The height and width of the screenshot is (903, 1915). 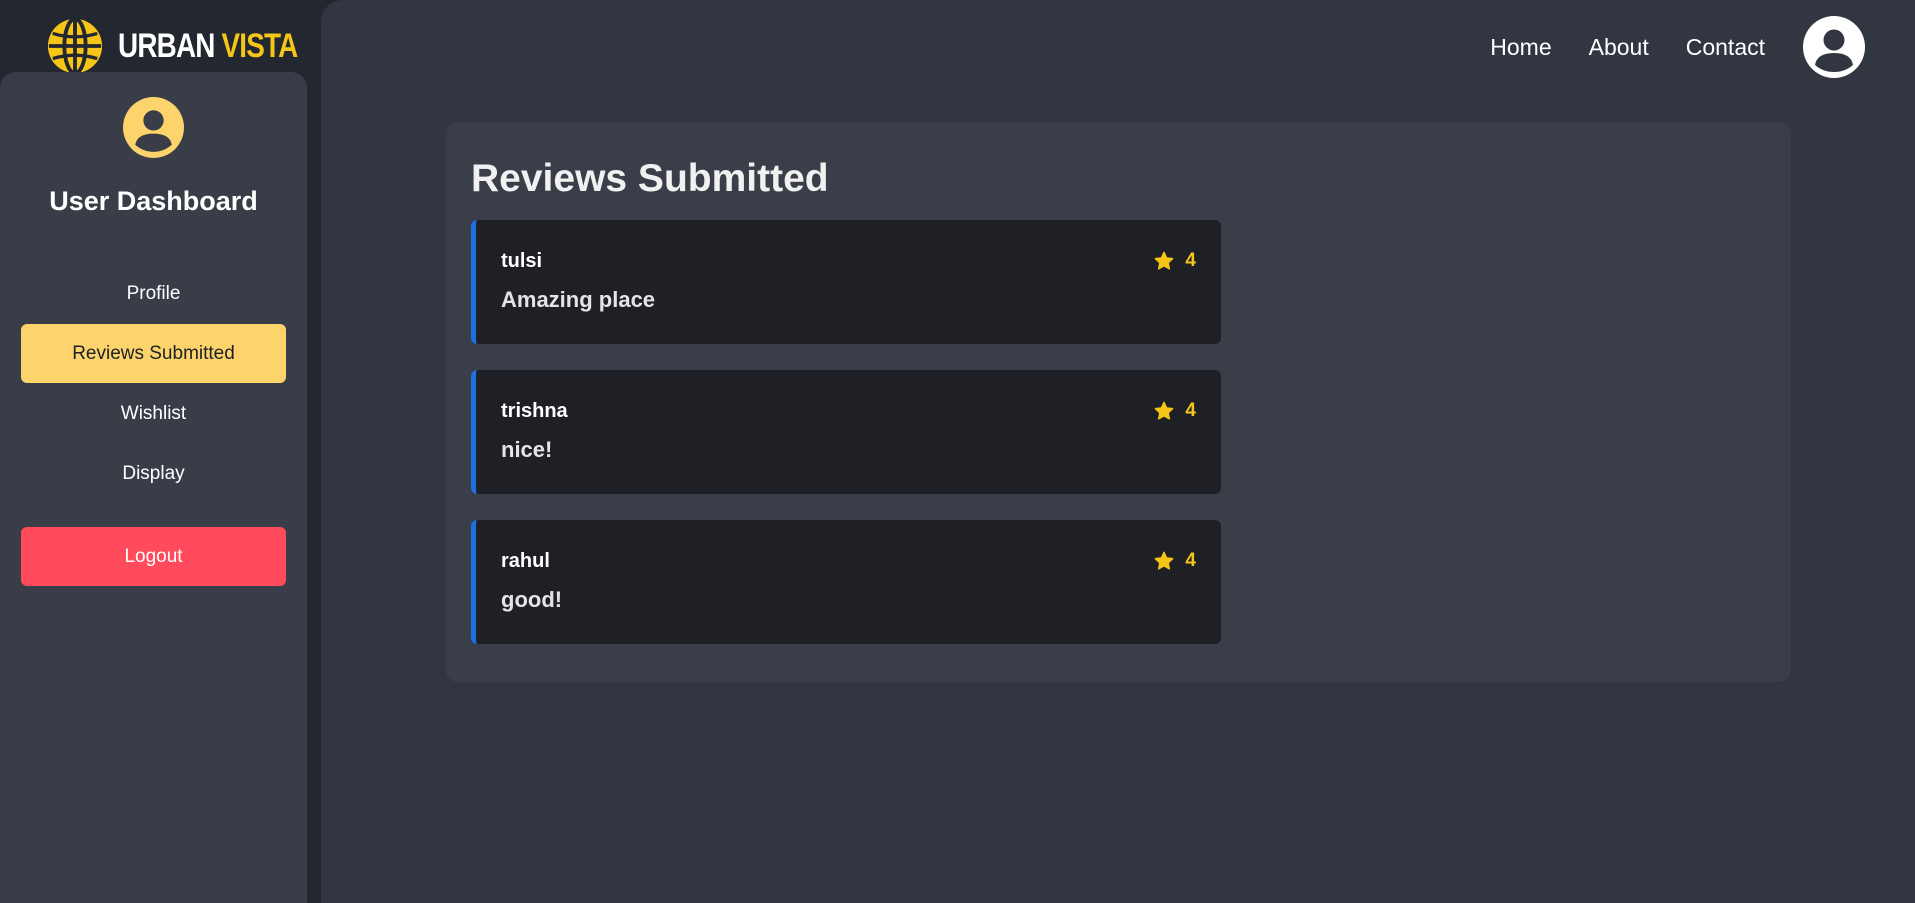 What do you see at coordinates (578, 299) in the screenshot?
I see `review-text: Amazing place` at bounding box center [578, 299].